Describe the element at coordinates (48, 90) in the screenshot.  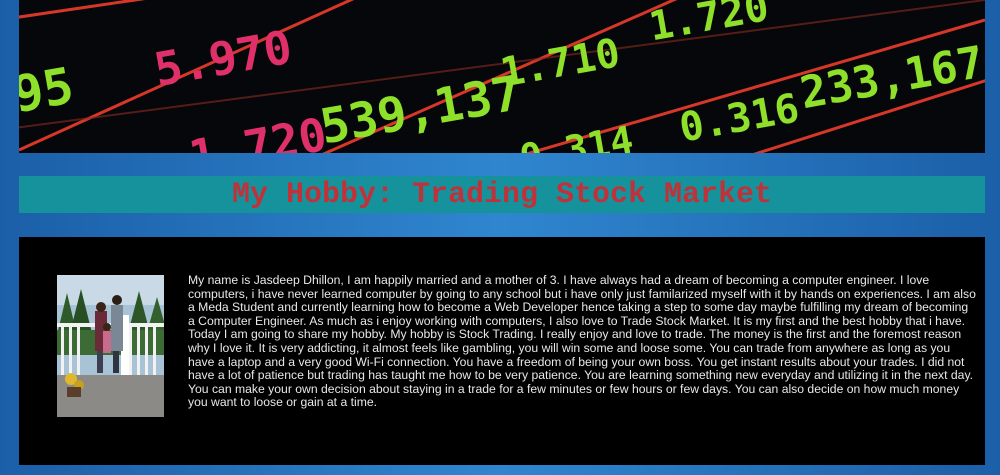
I see `ticker-value: 95` at that location.